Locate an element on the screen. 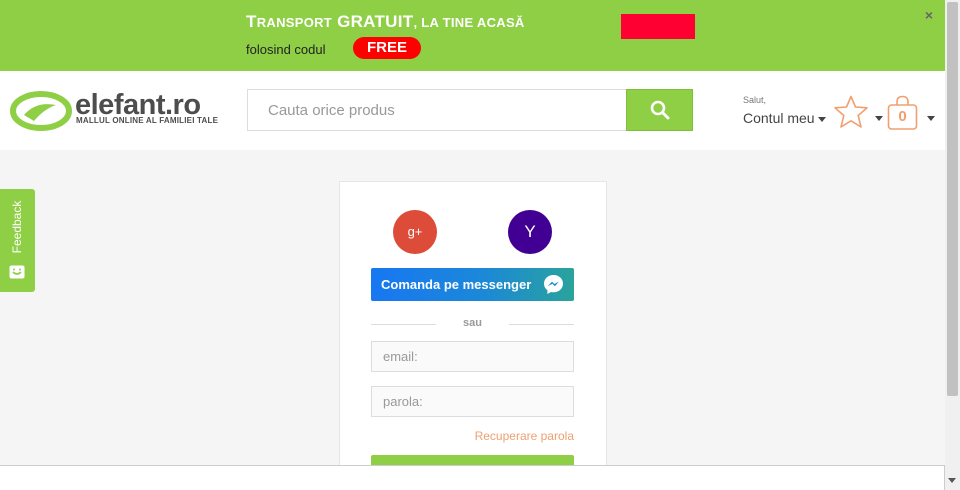 This screenshot has height=490, width=960. promo-code-badge: FREE is located at coordinates (387, 48).